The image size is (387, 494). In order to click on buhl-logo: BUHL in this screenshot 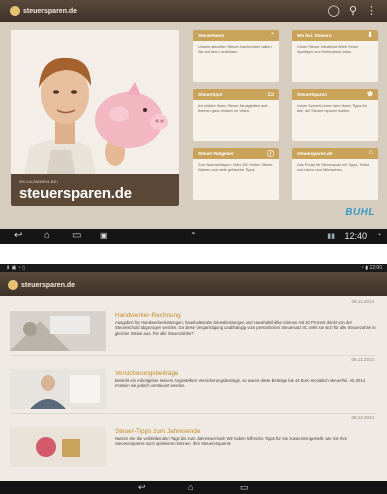, I will do `click(360, 212)`.